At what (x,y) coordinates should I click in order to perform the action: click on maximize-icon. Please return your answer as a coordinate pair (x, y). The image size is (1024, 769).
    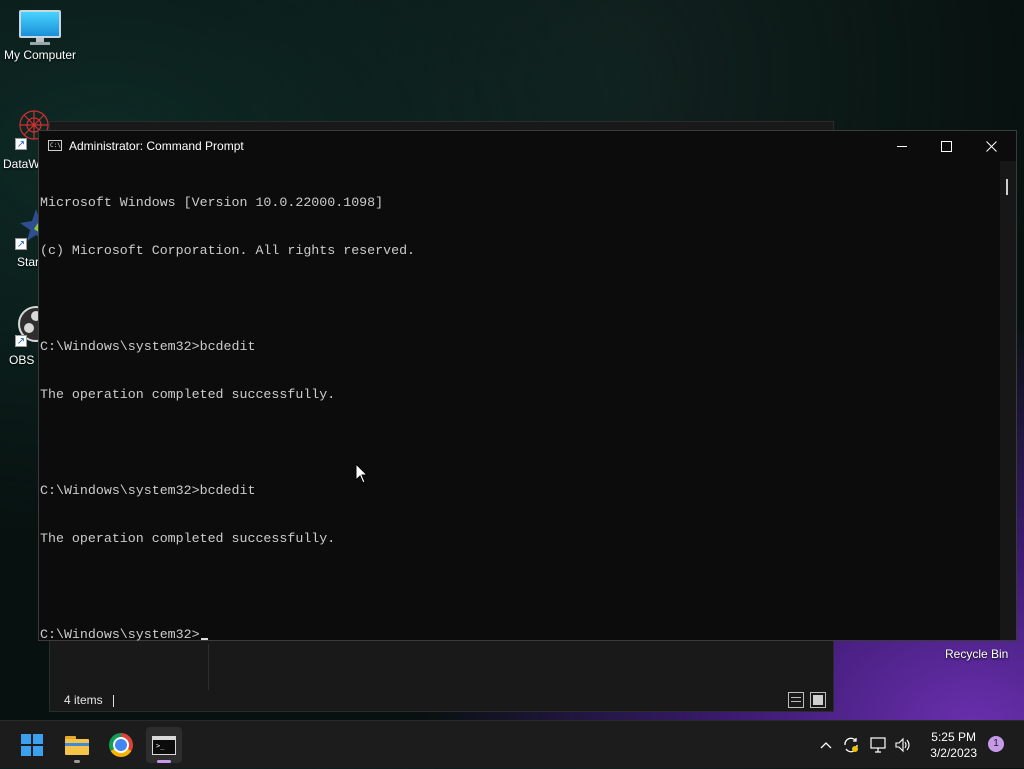
    Looking at the image, I should click on (946, 146).